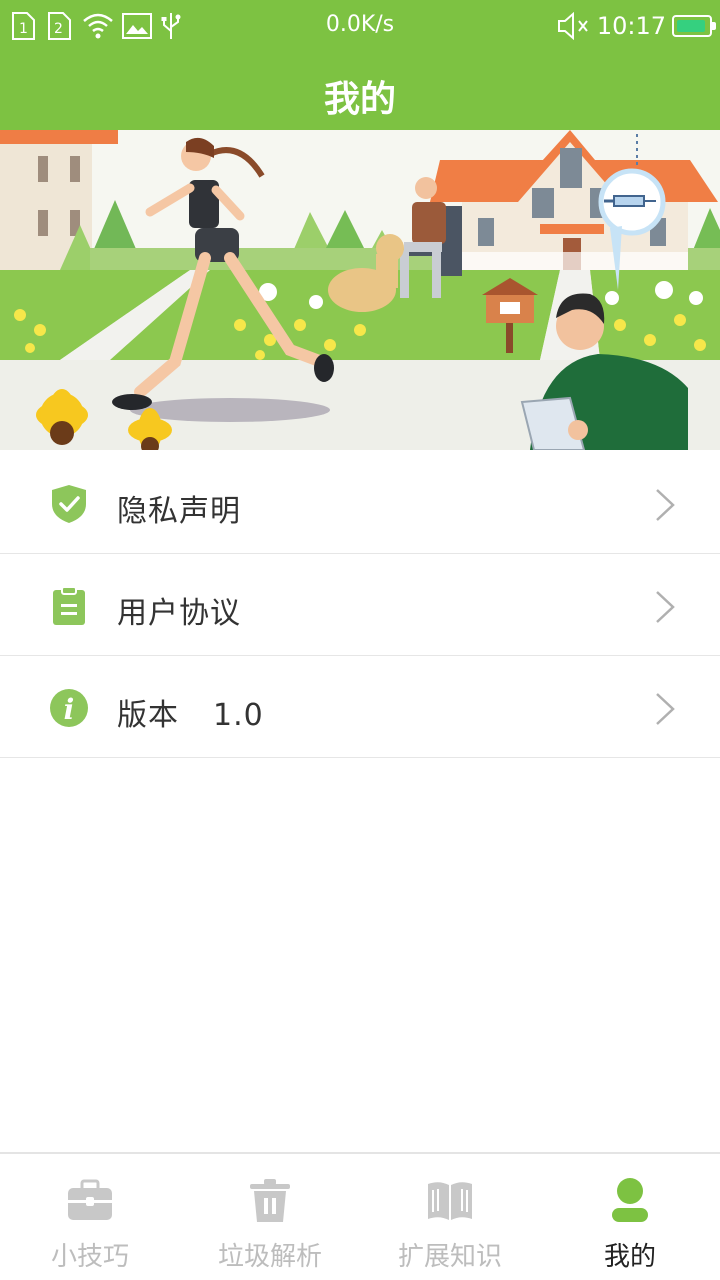  Describe the element at coordinates (360, 503) in the screenshot. I see `menu-item-privacy: 隐私声明` at that location.